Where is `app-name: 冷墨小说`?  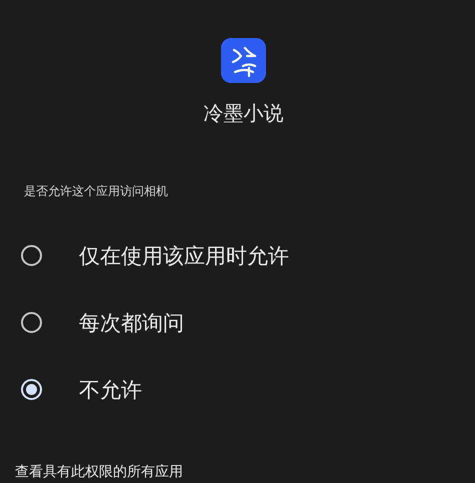 app-name: 冷墨小说 is located at coordinates (244, 113).